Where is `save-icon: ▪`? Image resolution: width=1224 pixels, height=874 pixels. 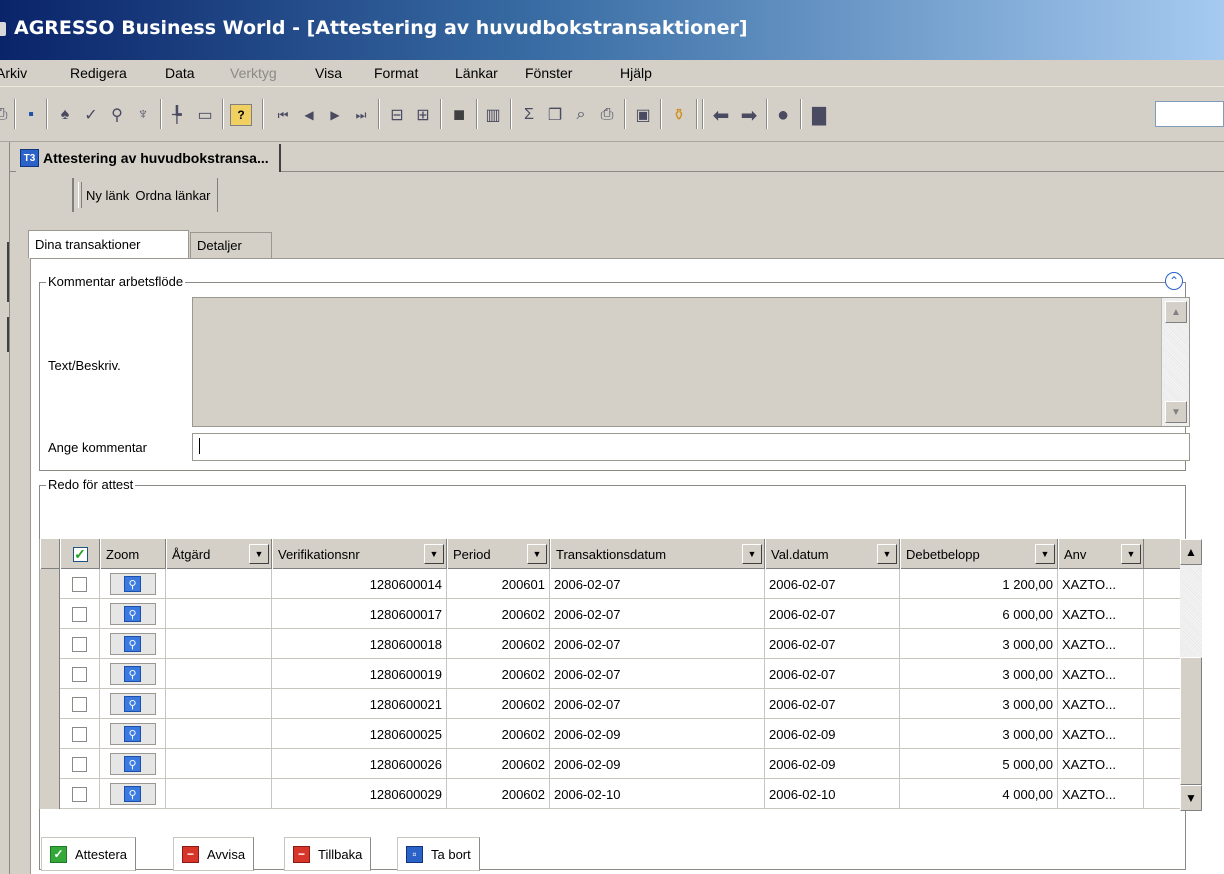 save-icon: ▪ is located at coordinates (31, 115).